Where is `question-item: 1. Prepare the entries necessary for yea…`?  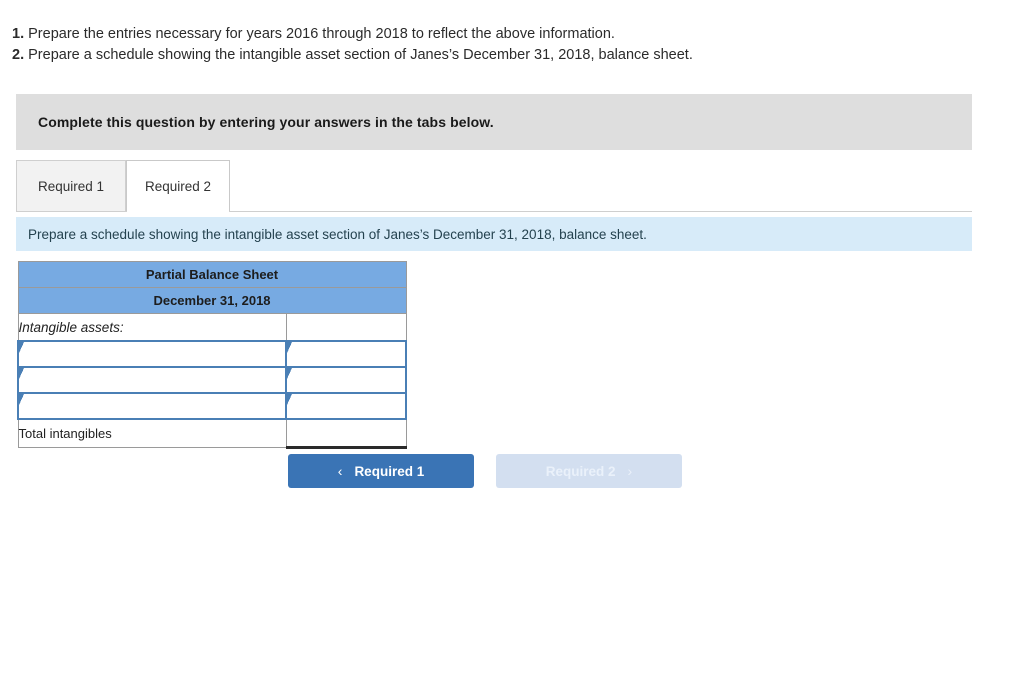 question-item: 1. Prepare the entries necessary for yea… is located at coordinates (518, 34).